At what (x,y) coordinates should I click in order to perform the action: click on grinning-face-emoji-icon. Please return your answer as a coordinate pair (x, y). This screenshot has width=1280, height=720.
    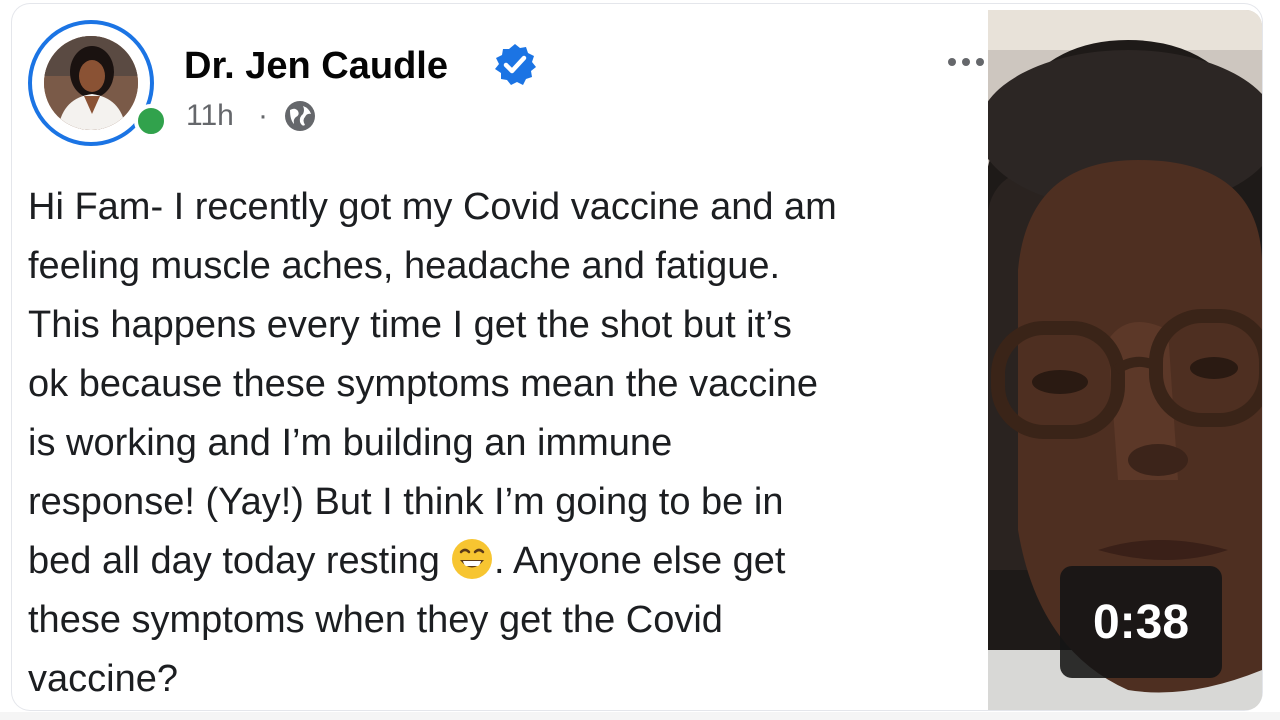
    Looking at the image, I should click on (471, 559).